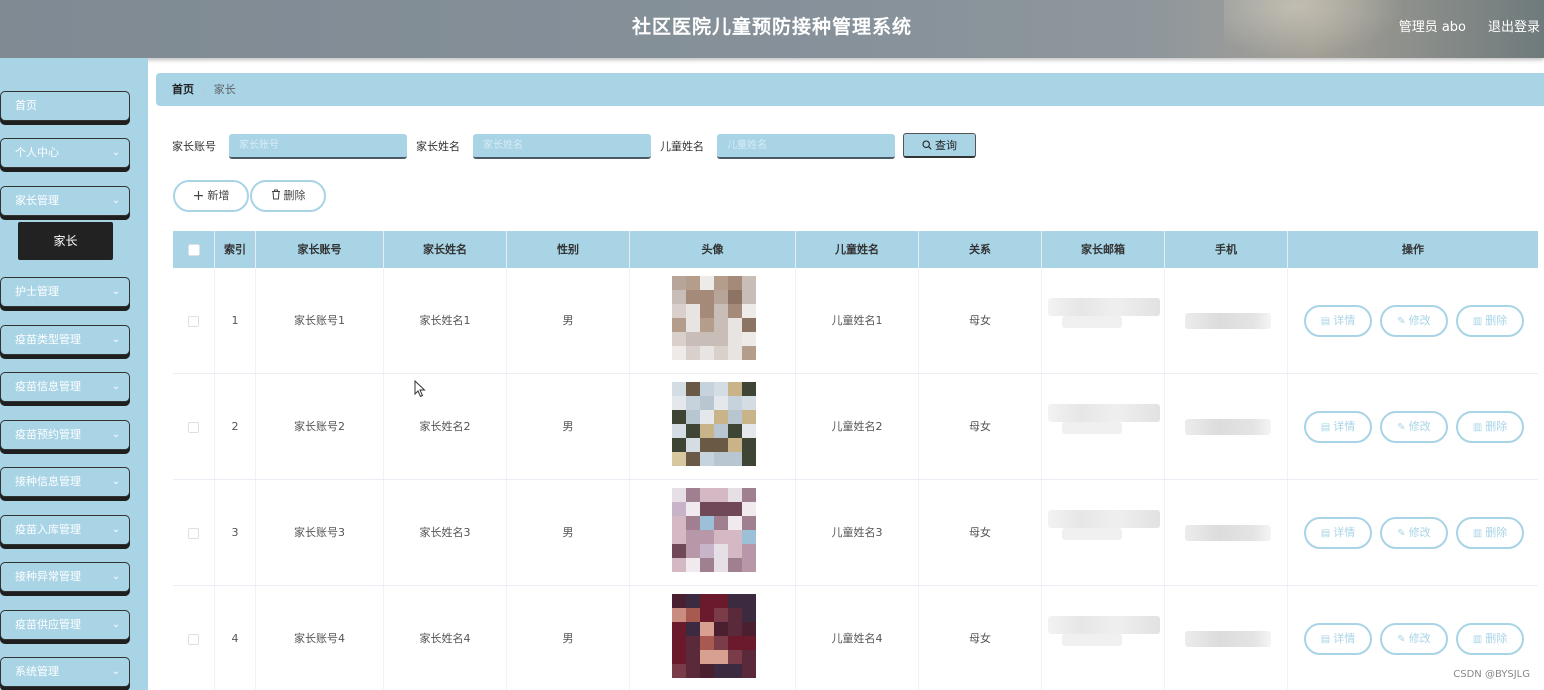 The height and width of the screenshot is (690, 1544). Describe the element at coordinates (48, 529) in the screenshot. I see `sidebar-item-label: 疫苗入库管理` at that location.